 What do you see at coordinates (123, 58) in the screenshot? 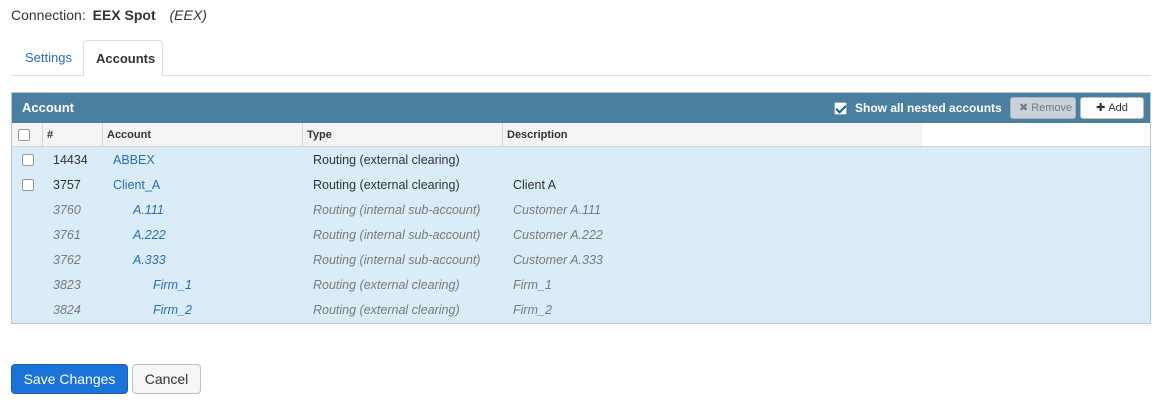
I see `tab-accounts: Accounts` at bounding box center [123, 58].